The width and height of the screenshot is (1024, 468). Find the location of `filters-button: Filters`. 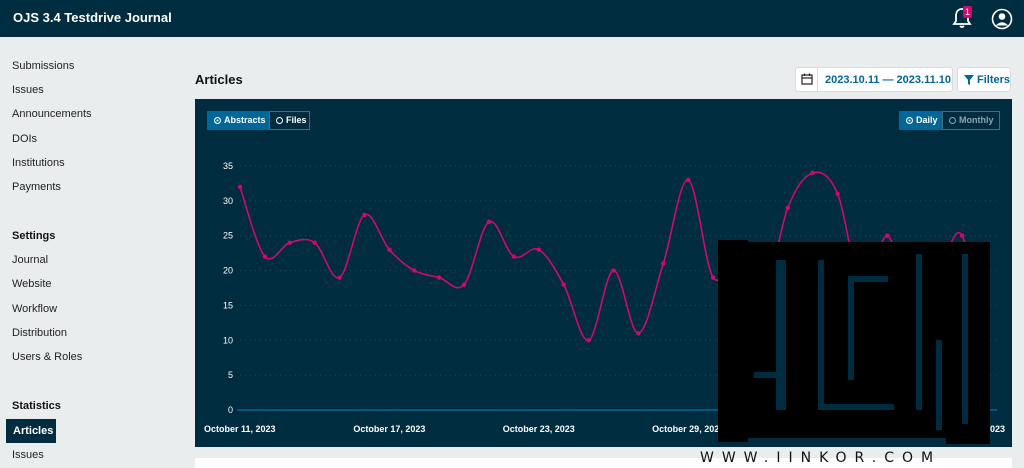

filters-button: Filters is located at coordinates (984, 79).